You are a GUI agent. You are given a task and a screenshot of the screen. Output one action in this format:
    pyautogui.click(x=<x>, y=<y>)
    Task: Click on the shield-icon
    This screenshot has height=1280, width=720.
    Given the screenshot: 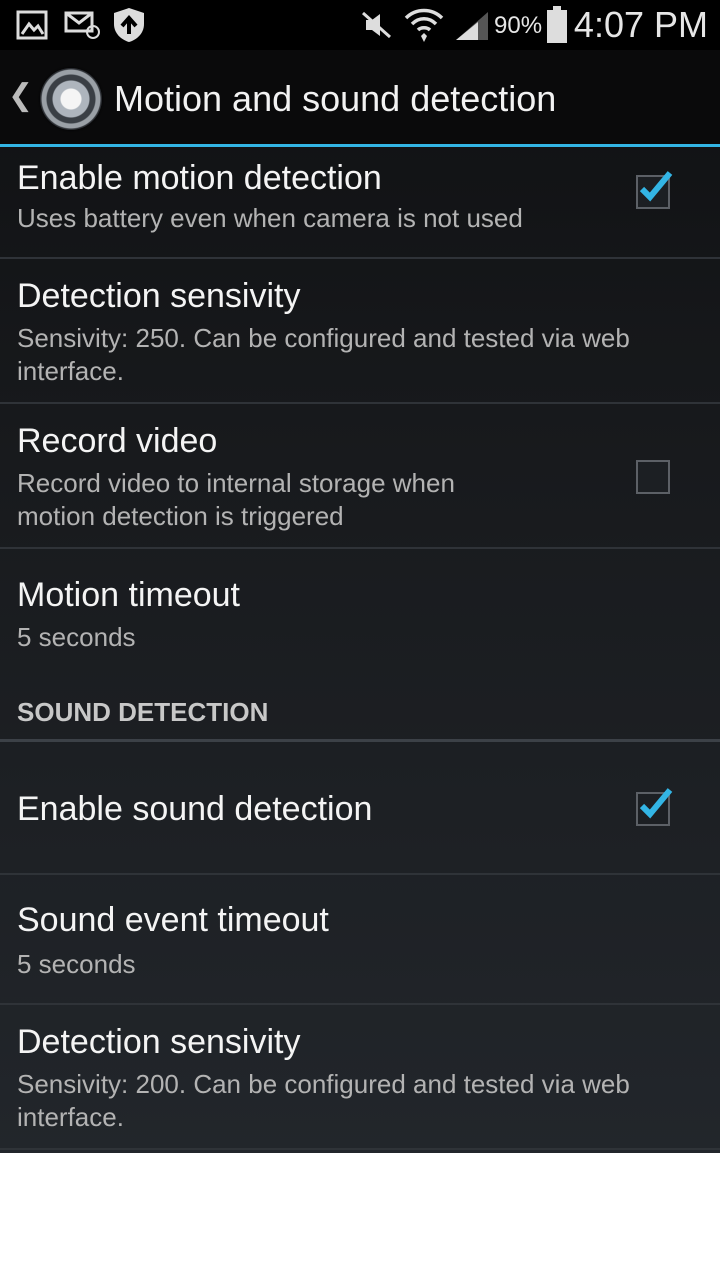 What is the action you would take?
    pyautogui.click(x=129, y=25)
    